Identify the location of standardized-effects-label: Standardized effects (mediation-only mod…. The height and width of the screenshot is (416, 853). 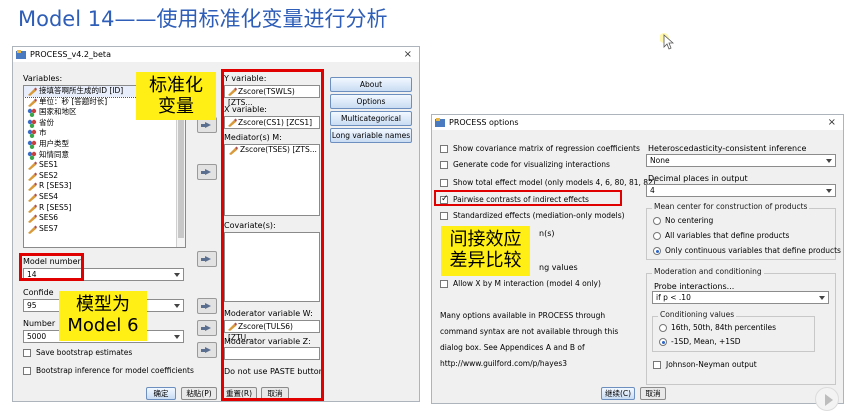
(539, 215).